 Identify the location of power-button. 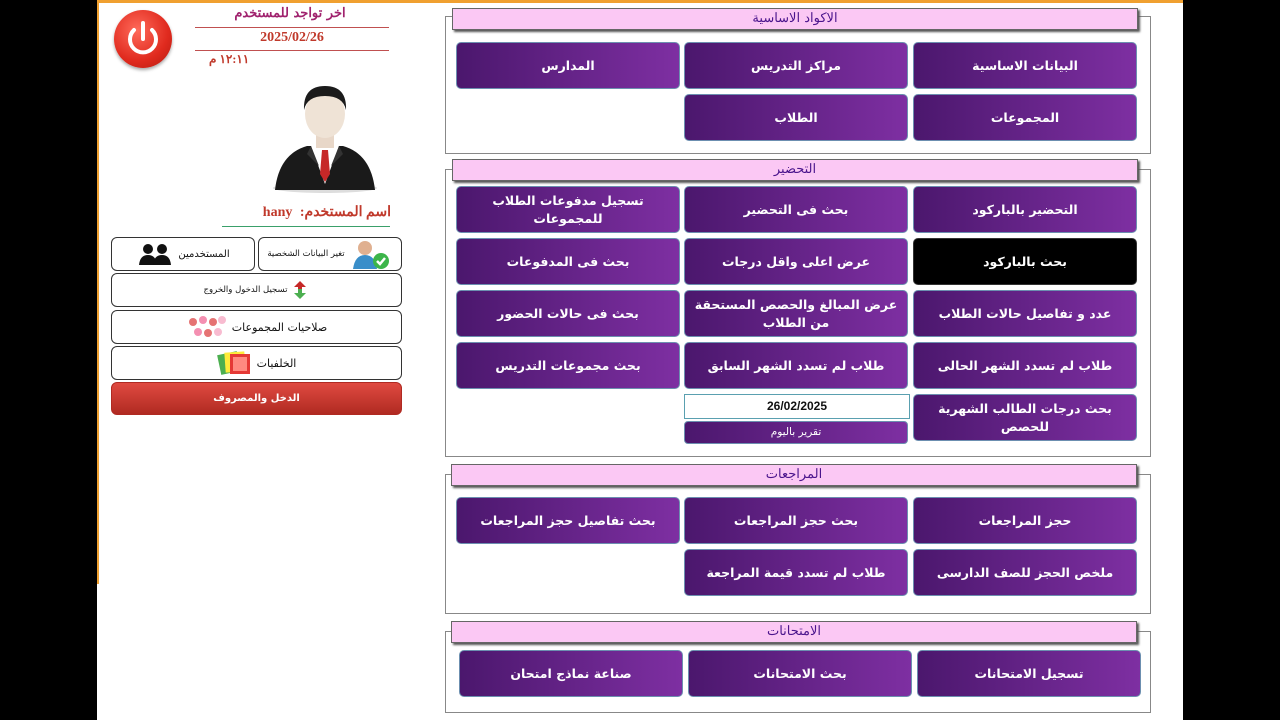
(143, 39).